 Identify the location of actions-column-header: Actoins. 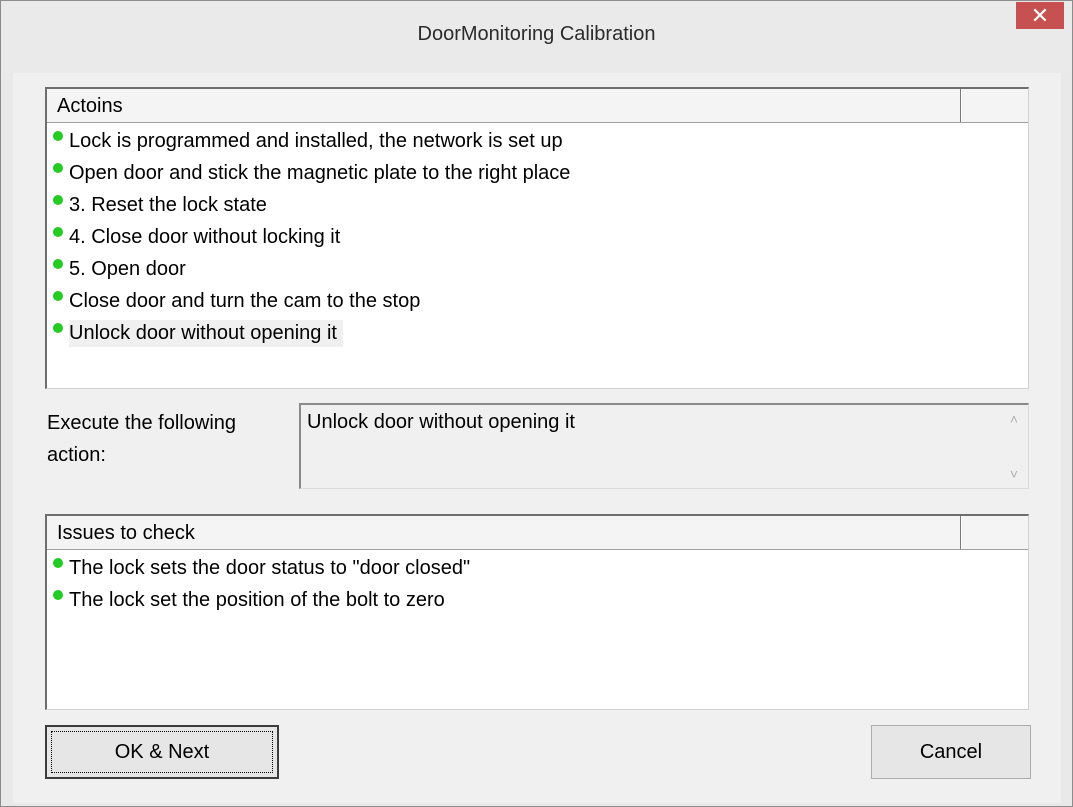
(504, 105).